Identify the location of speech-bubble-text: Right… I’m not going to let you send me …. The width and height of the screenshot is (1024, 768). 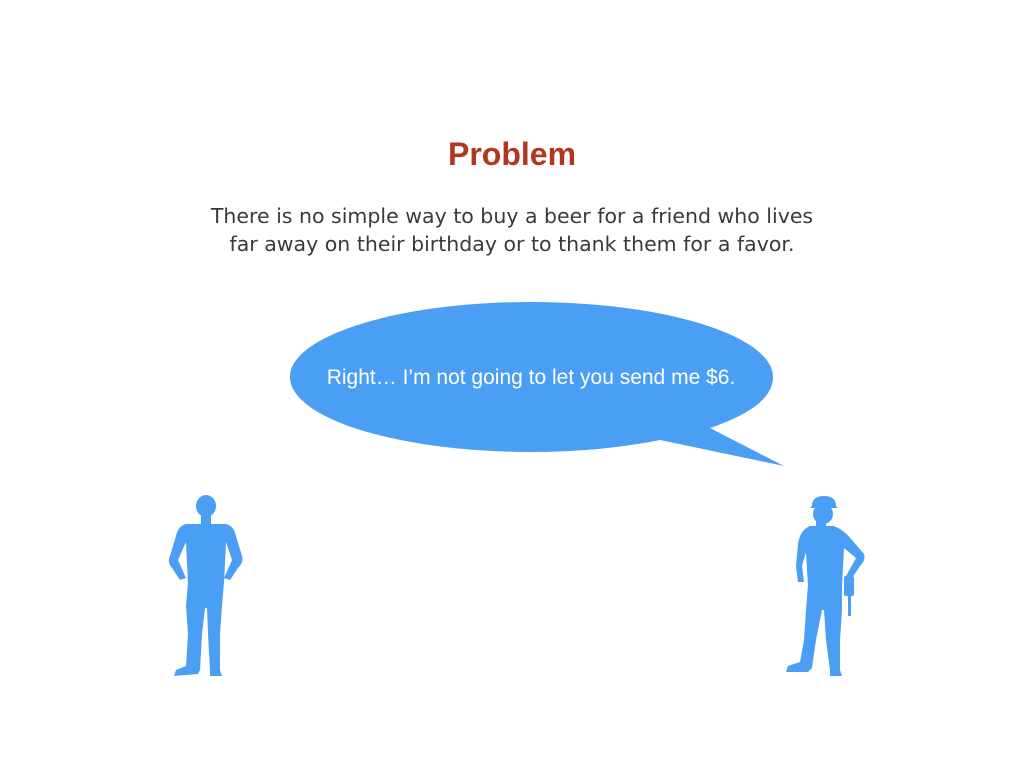
(531, 377).